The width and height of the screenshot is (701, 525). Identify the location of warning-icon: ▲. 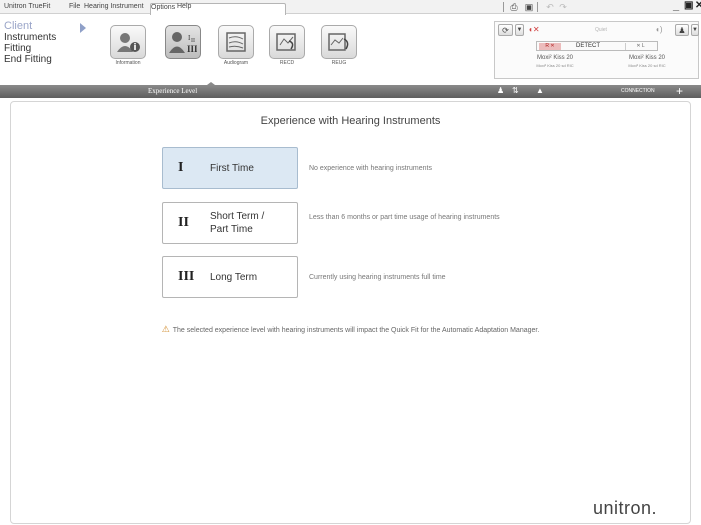
(540, 90).